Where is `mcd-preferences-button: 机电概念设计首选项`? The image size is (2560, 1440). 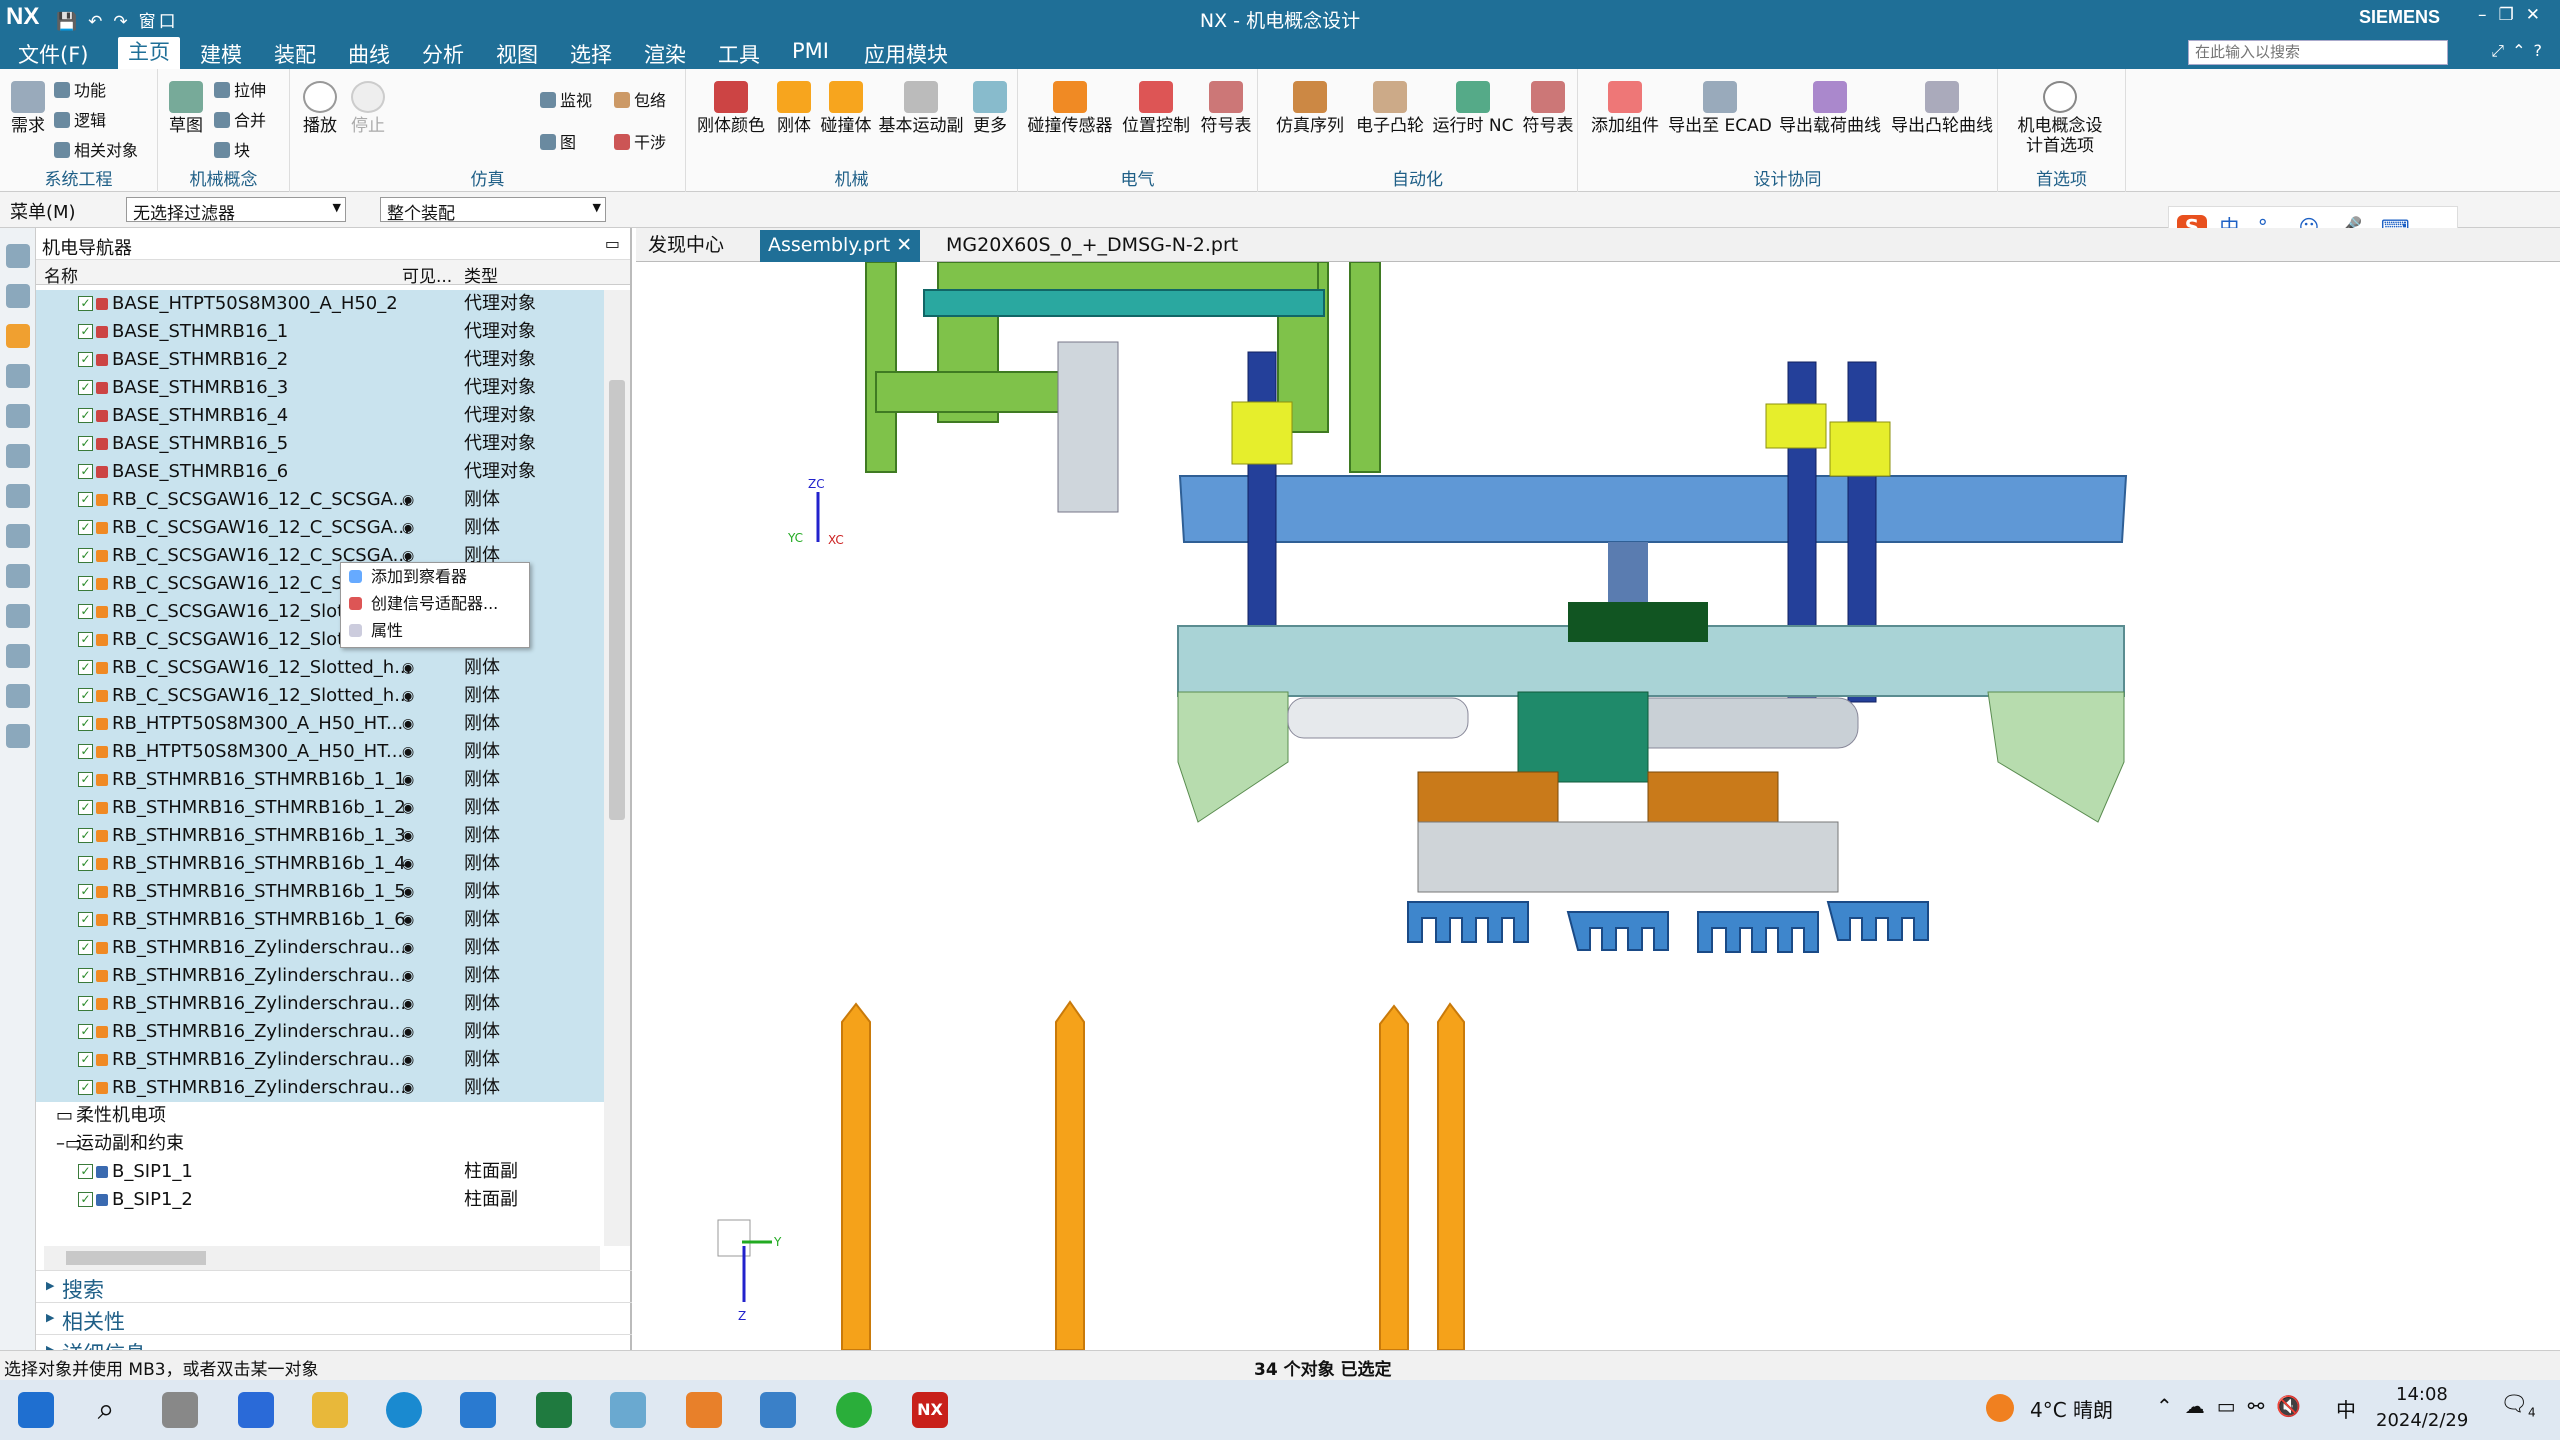 mcd-preferences-button: 机电概念设计首选项 is located at coordinates (2060, 118).